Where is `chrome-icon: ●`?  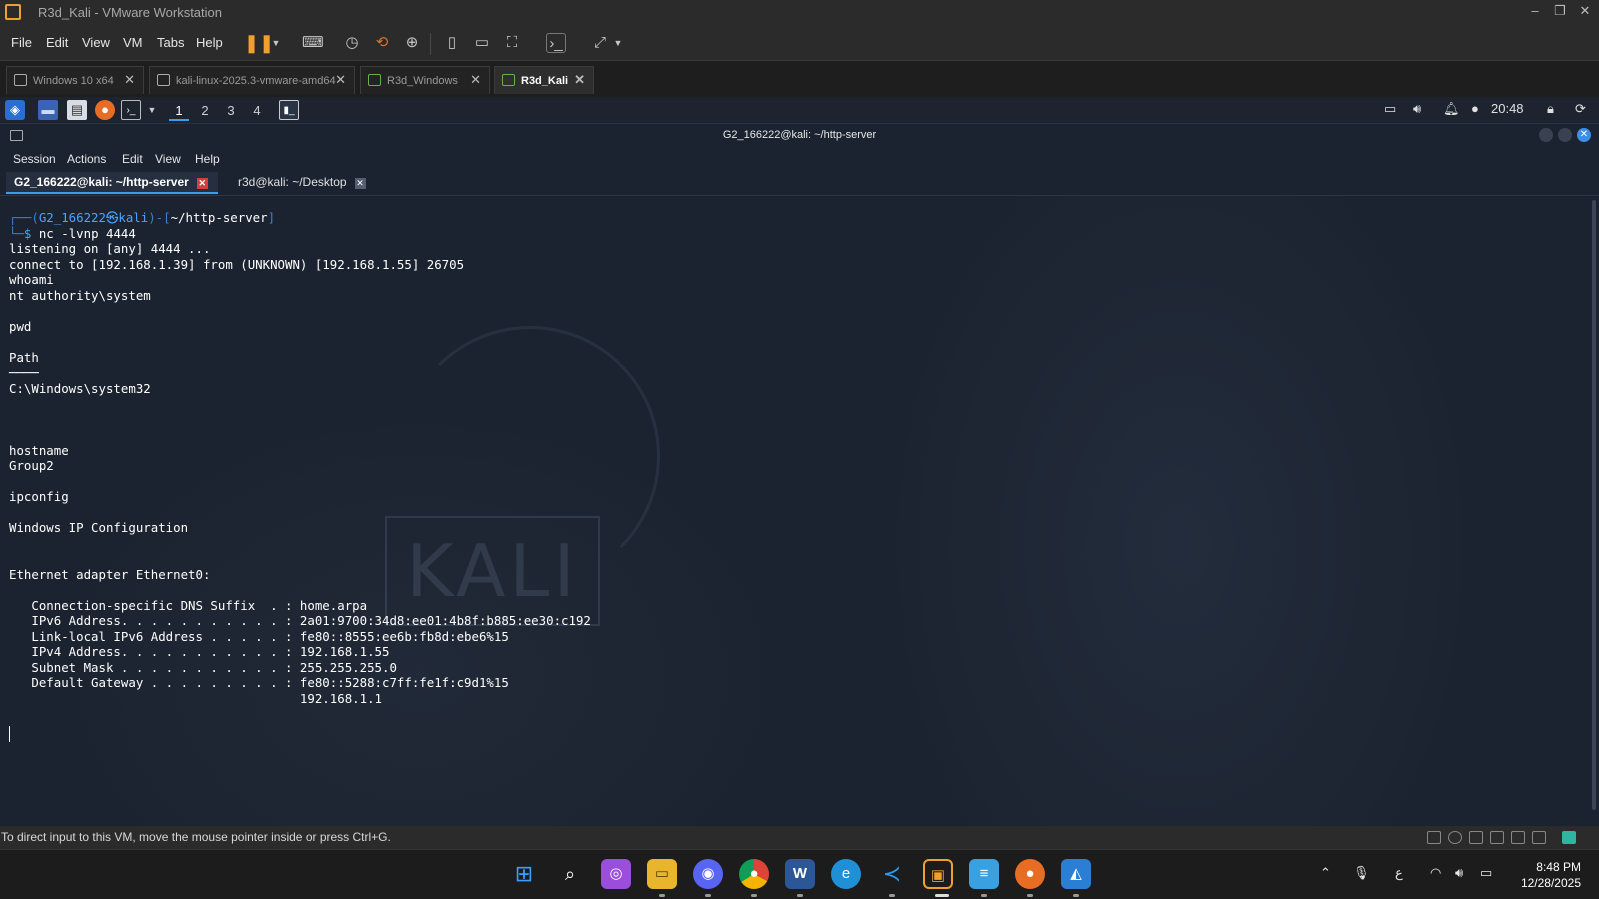
chrome-icon: ● is located at coordinates (754, 874).